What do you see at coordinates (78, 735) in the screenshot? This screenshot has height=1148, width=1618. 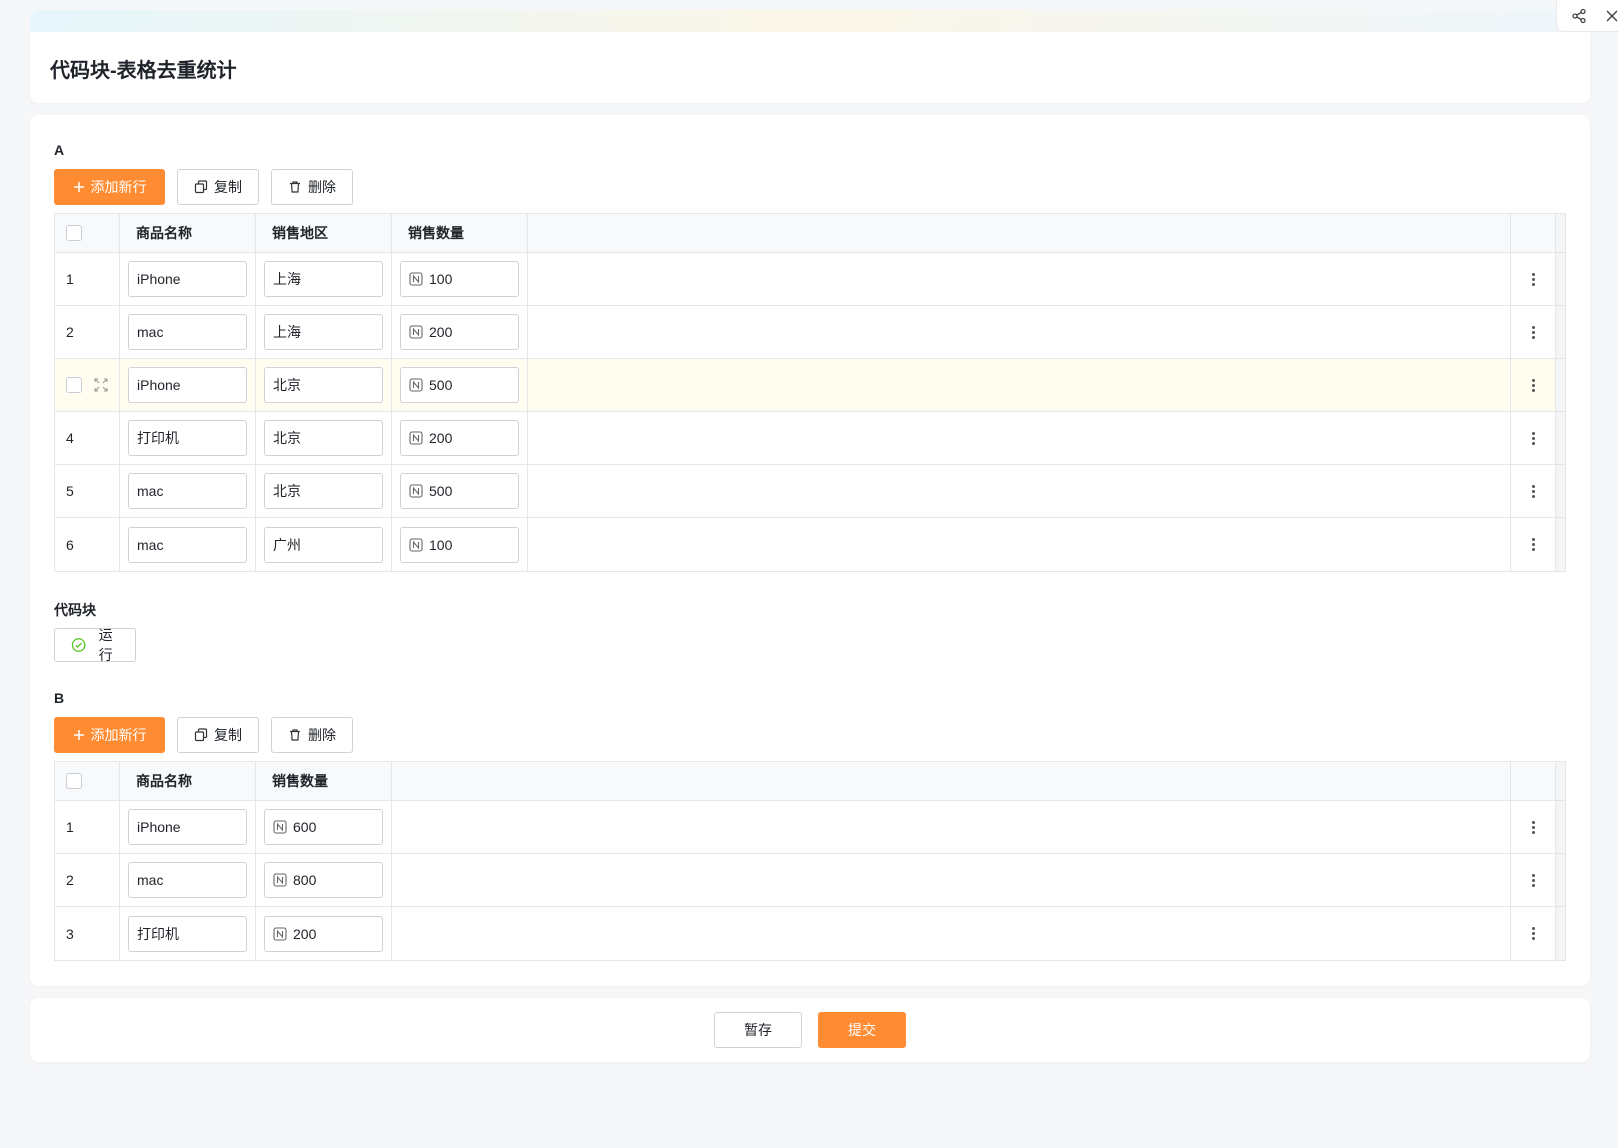 I see `plus-icon` at bounding box center [78, 735].